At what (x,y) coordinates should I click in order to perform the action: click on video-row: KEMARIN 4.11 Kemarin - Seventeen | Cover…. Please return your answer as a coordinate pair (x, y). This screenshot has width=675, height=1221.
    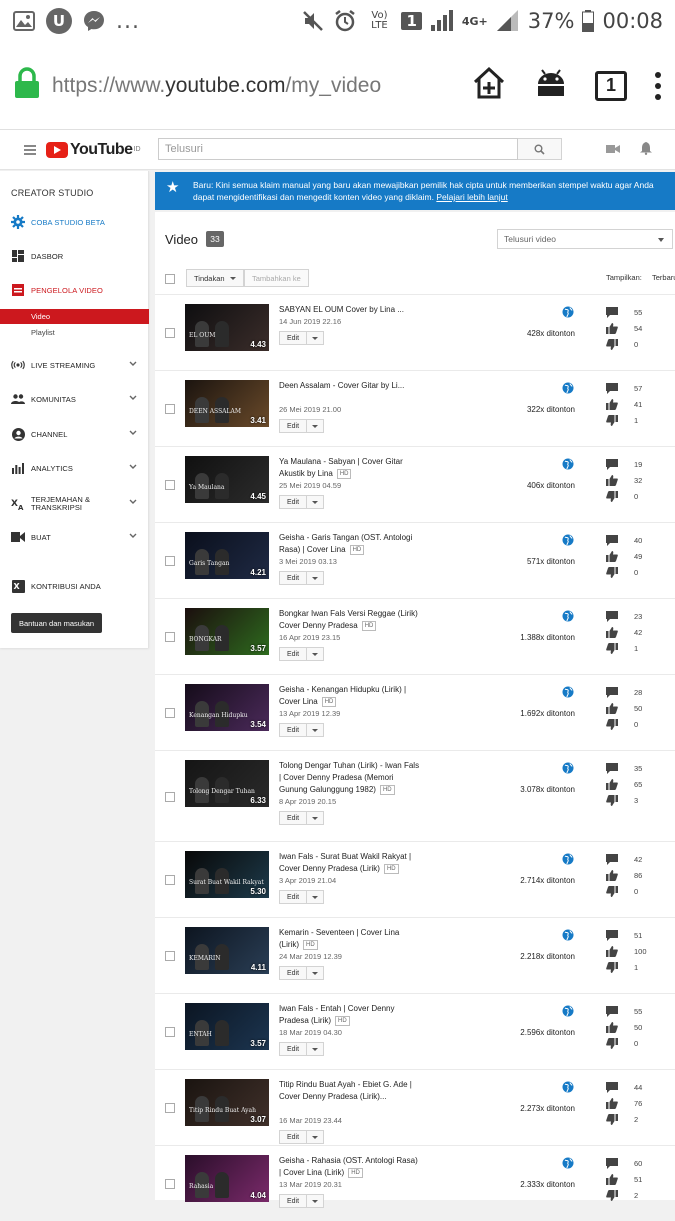
    Looking at the image, I should click on (415, 955).